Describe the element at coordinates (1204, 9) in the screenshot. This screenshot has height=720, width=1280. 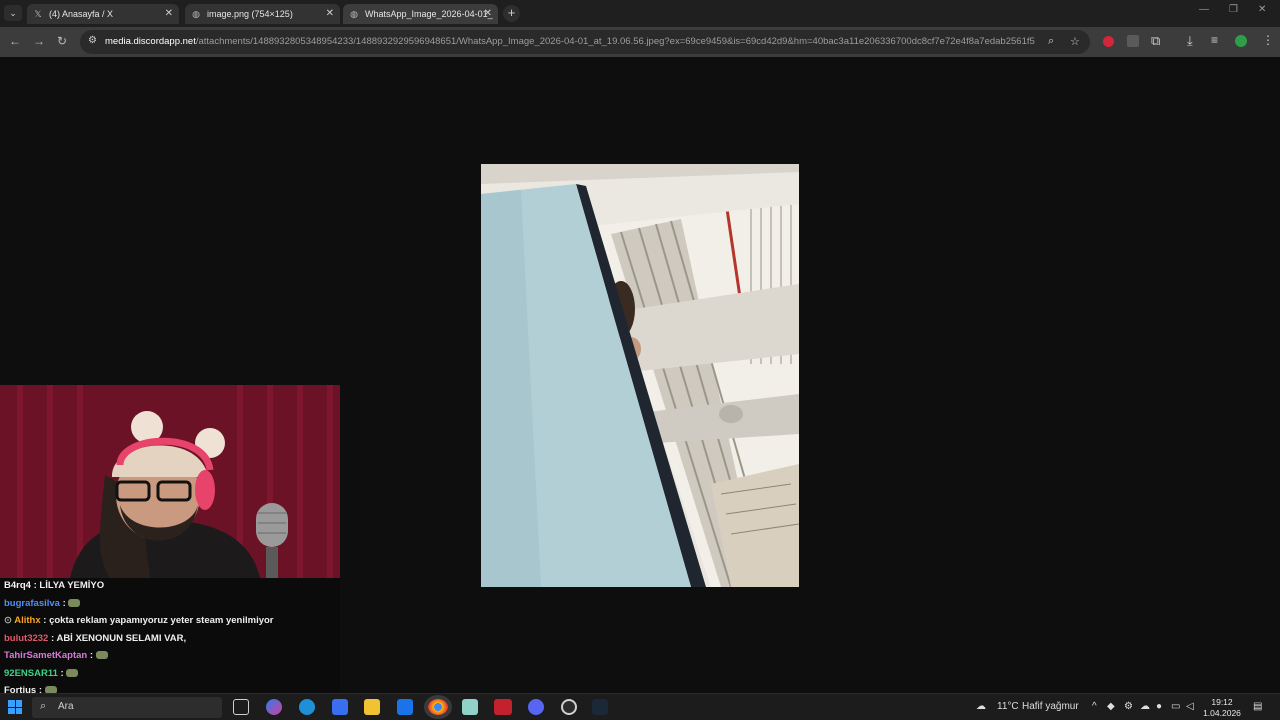
I see `minimize-icon: —` at that location.